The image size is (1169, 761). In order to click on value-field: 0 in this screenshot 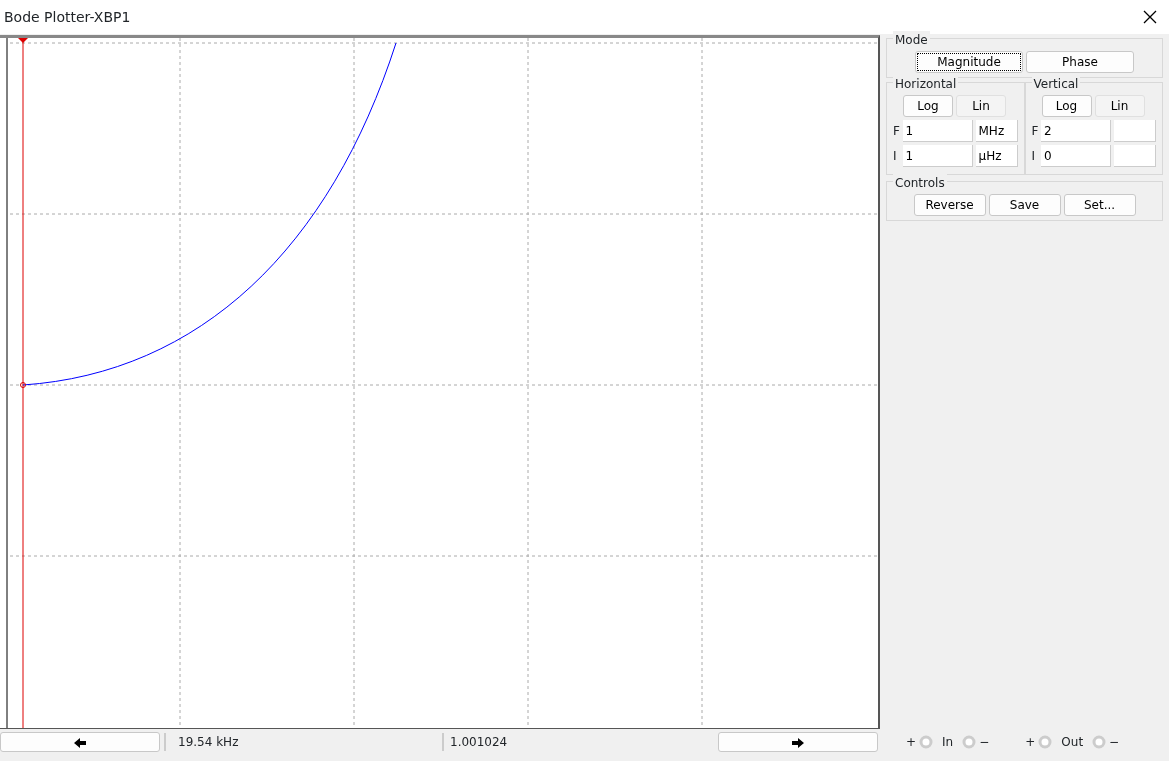, I will do `click(1076, 156)`.